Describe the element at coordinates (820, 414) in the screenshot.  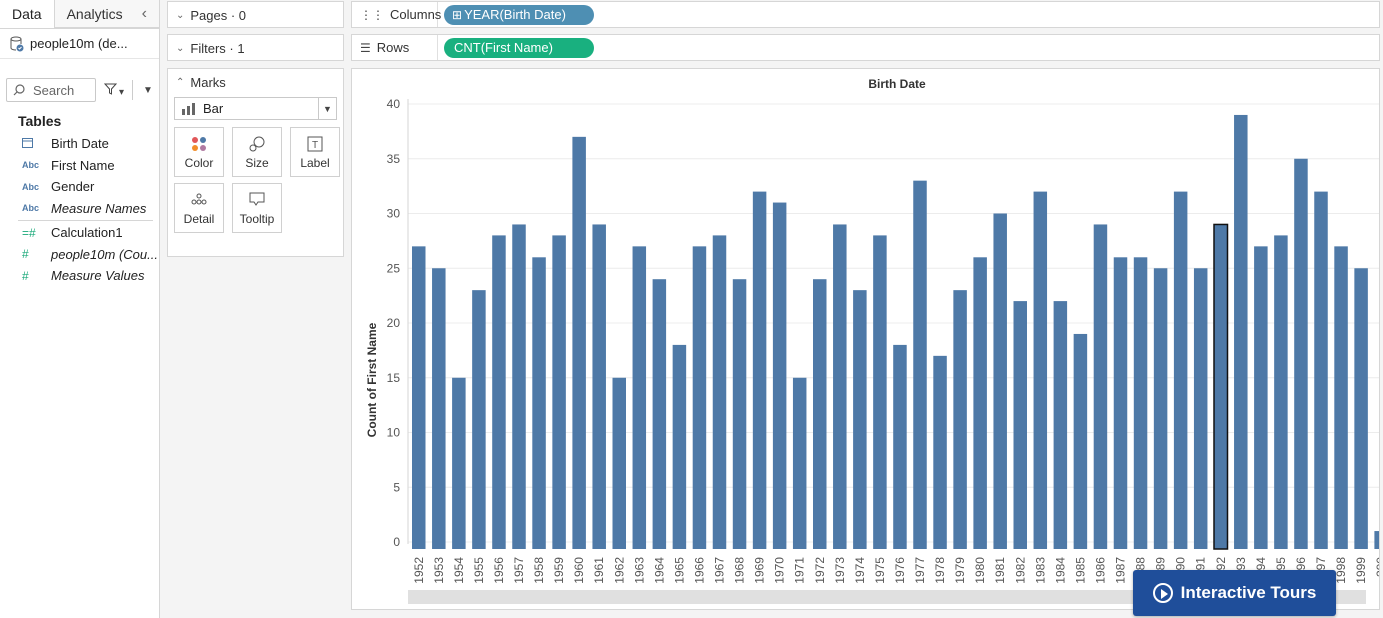
I see `bar-1972` at that location.